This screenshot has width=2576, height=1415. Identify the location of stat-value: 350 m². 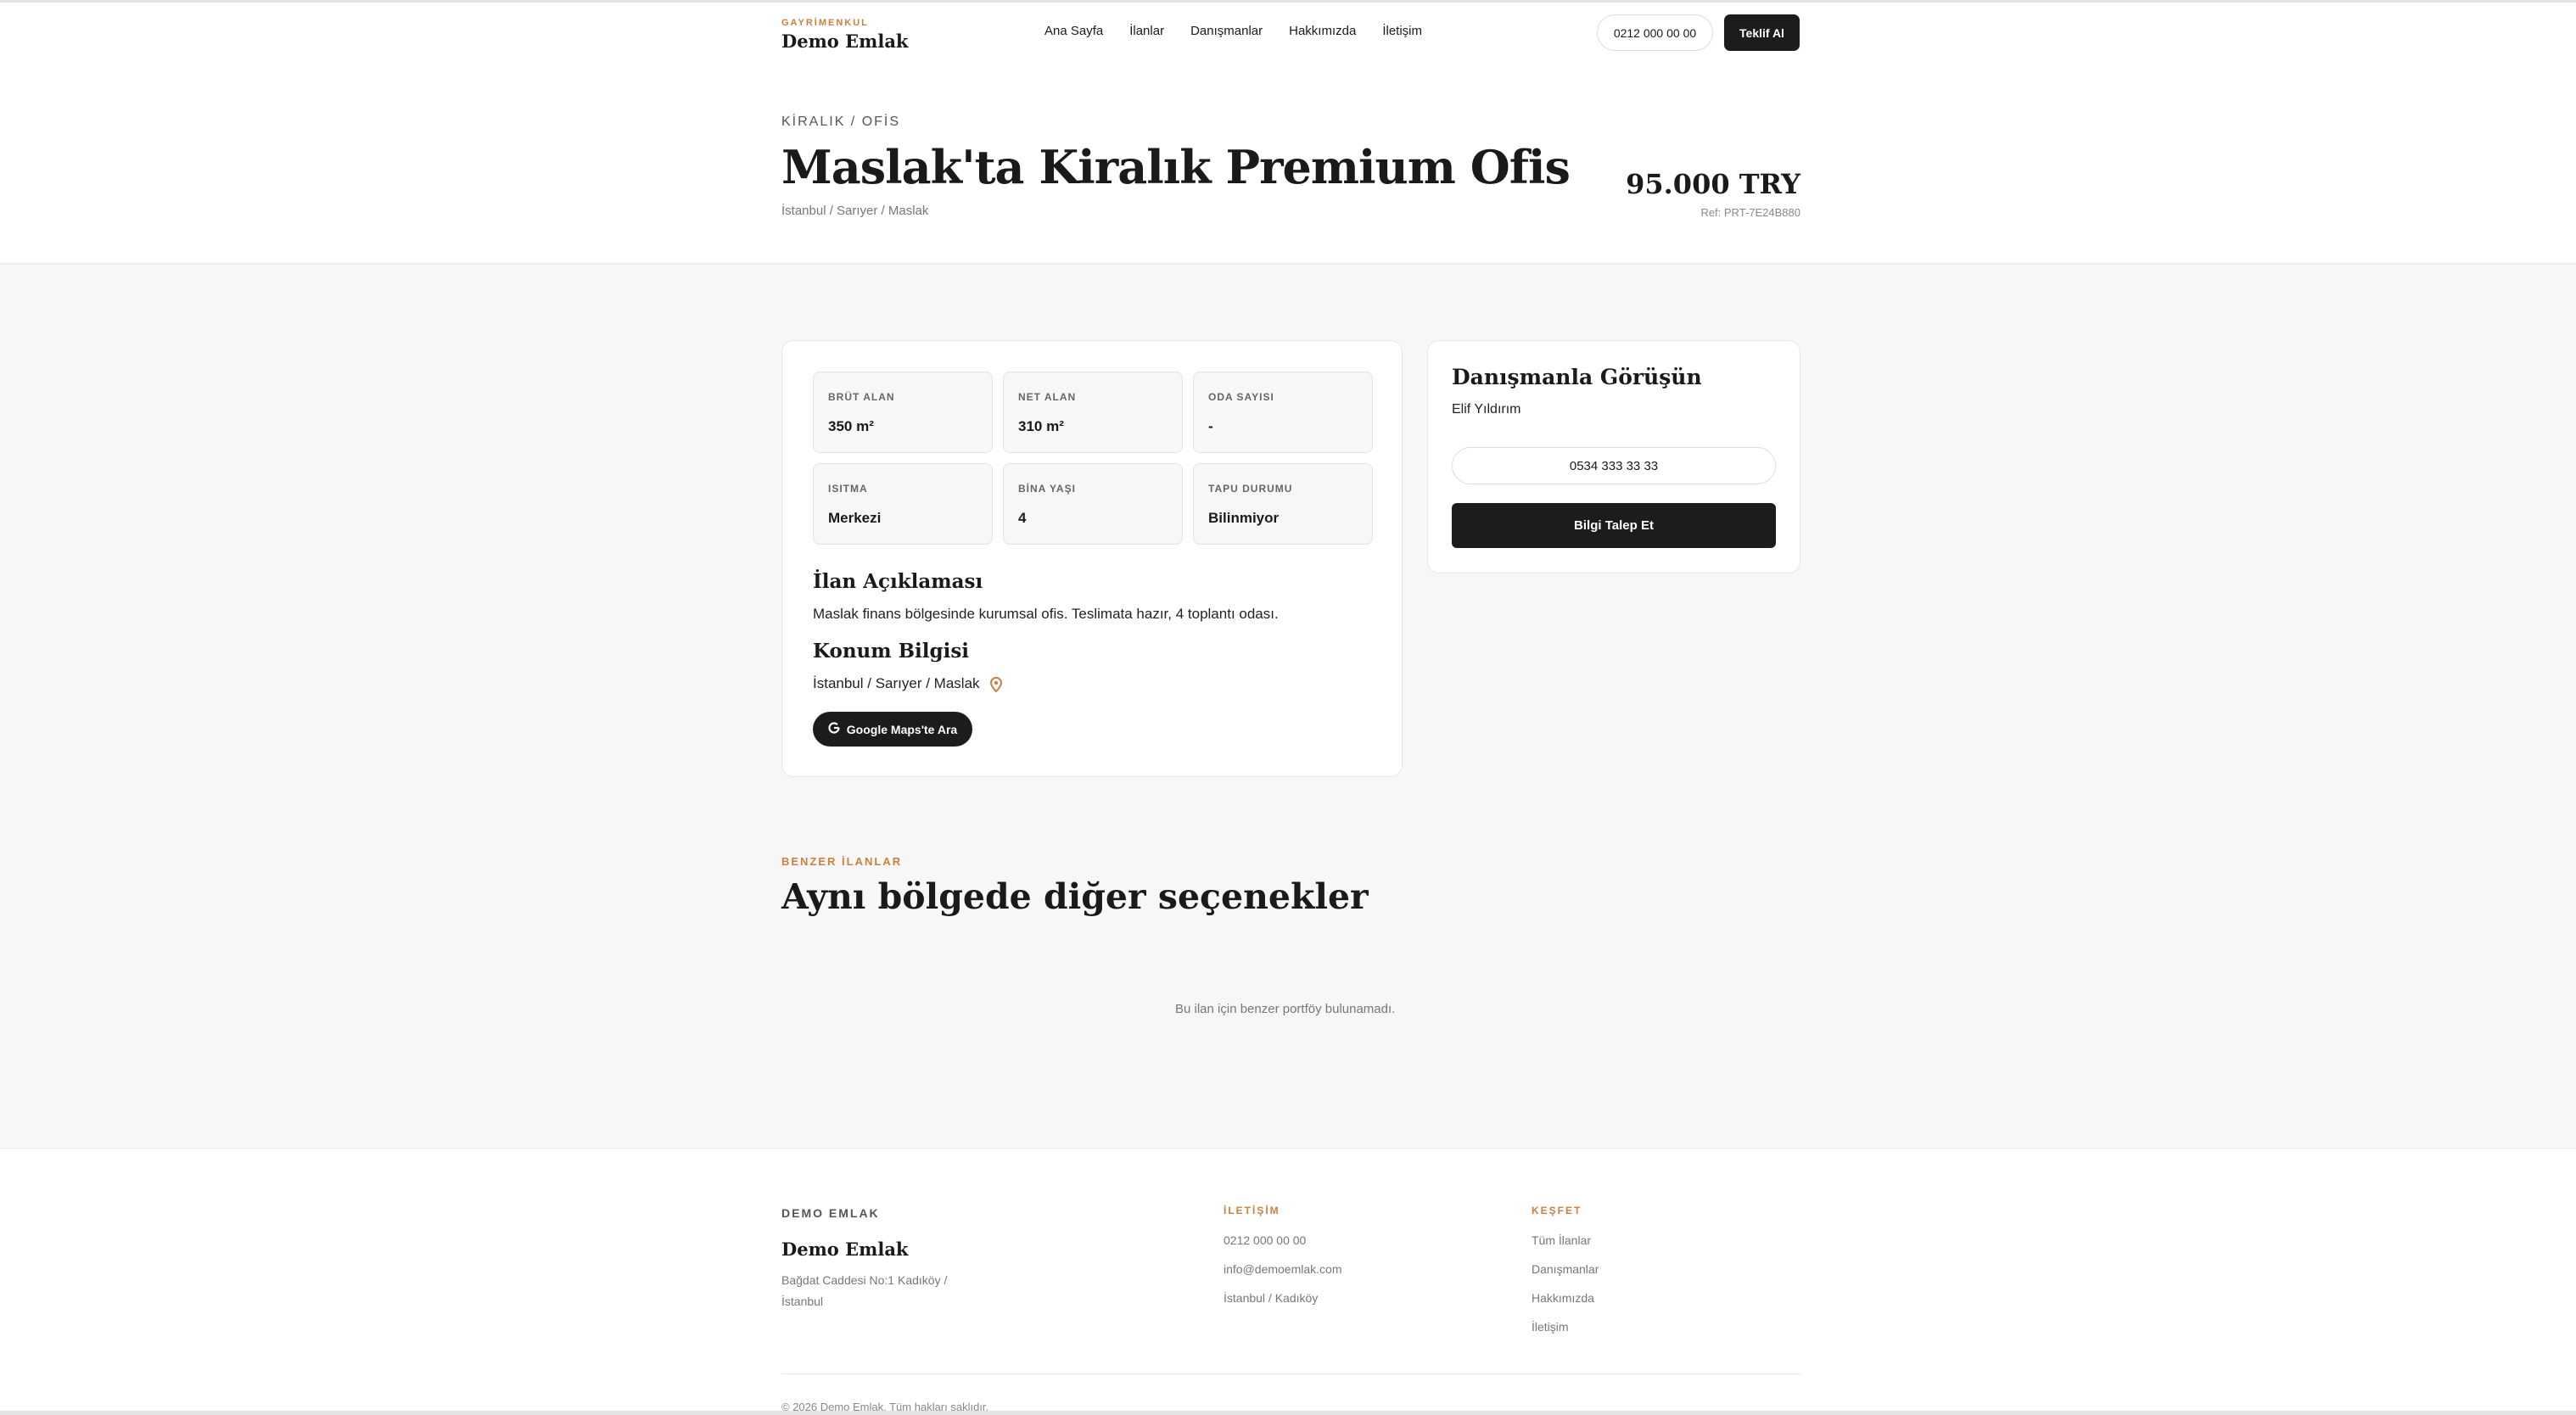
(851, 426).